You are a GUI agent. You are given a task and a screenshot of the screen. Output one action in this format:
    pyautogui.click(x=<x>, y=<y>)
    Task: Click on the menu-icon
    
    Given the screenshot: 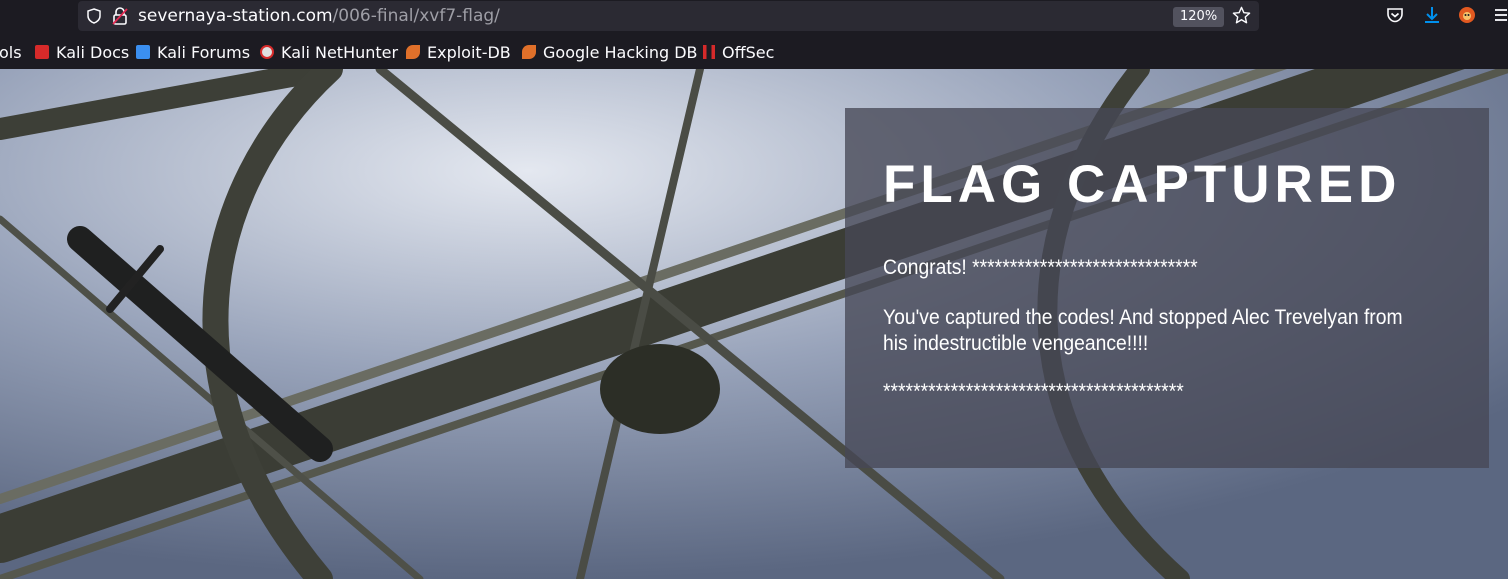 What is the action you would take?
    pyautogui.click(x=1501, y=15)
    